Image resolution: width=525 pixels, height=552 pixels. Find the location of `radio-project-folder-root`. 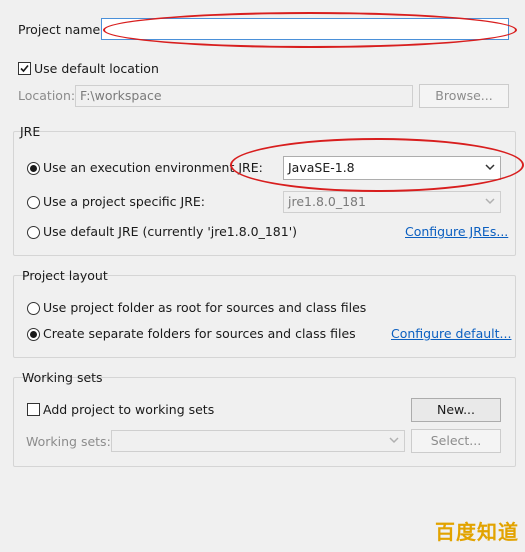

radio-project-folder-root is located at coordinates (33, 308).